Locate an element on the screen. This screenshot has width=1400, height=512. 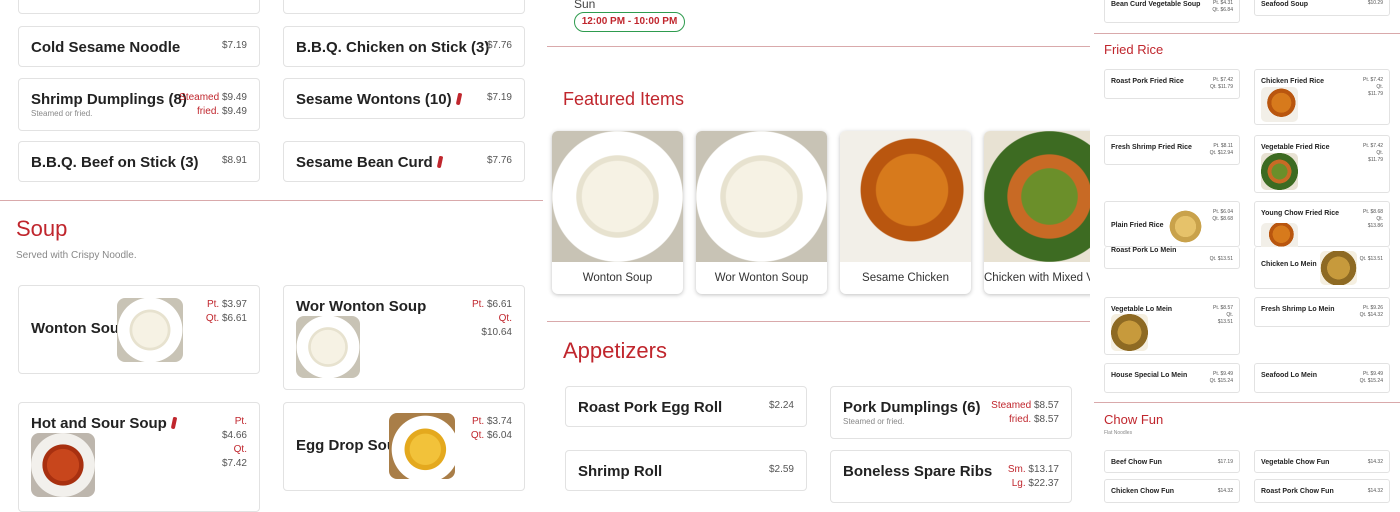
menu-item-sesame-bean-curd: Sesame Bean Curd $7.76 is located at coordinates (404, 161).